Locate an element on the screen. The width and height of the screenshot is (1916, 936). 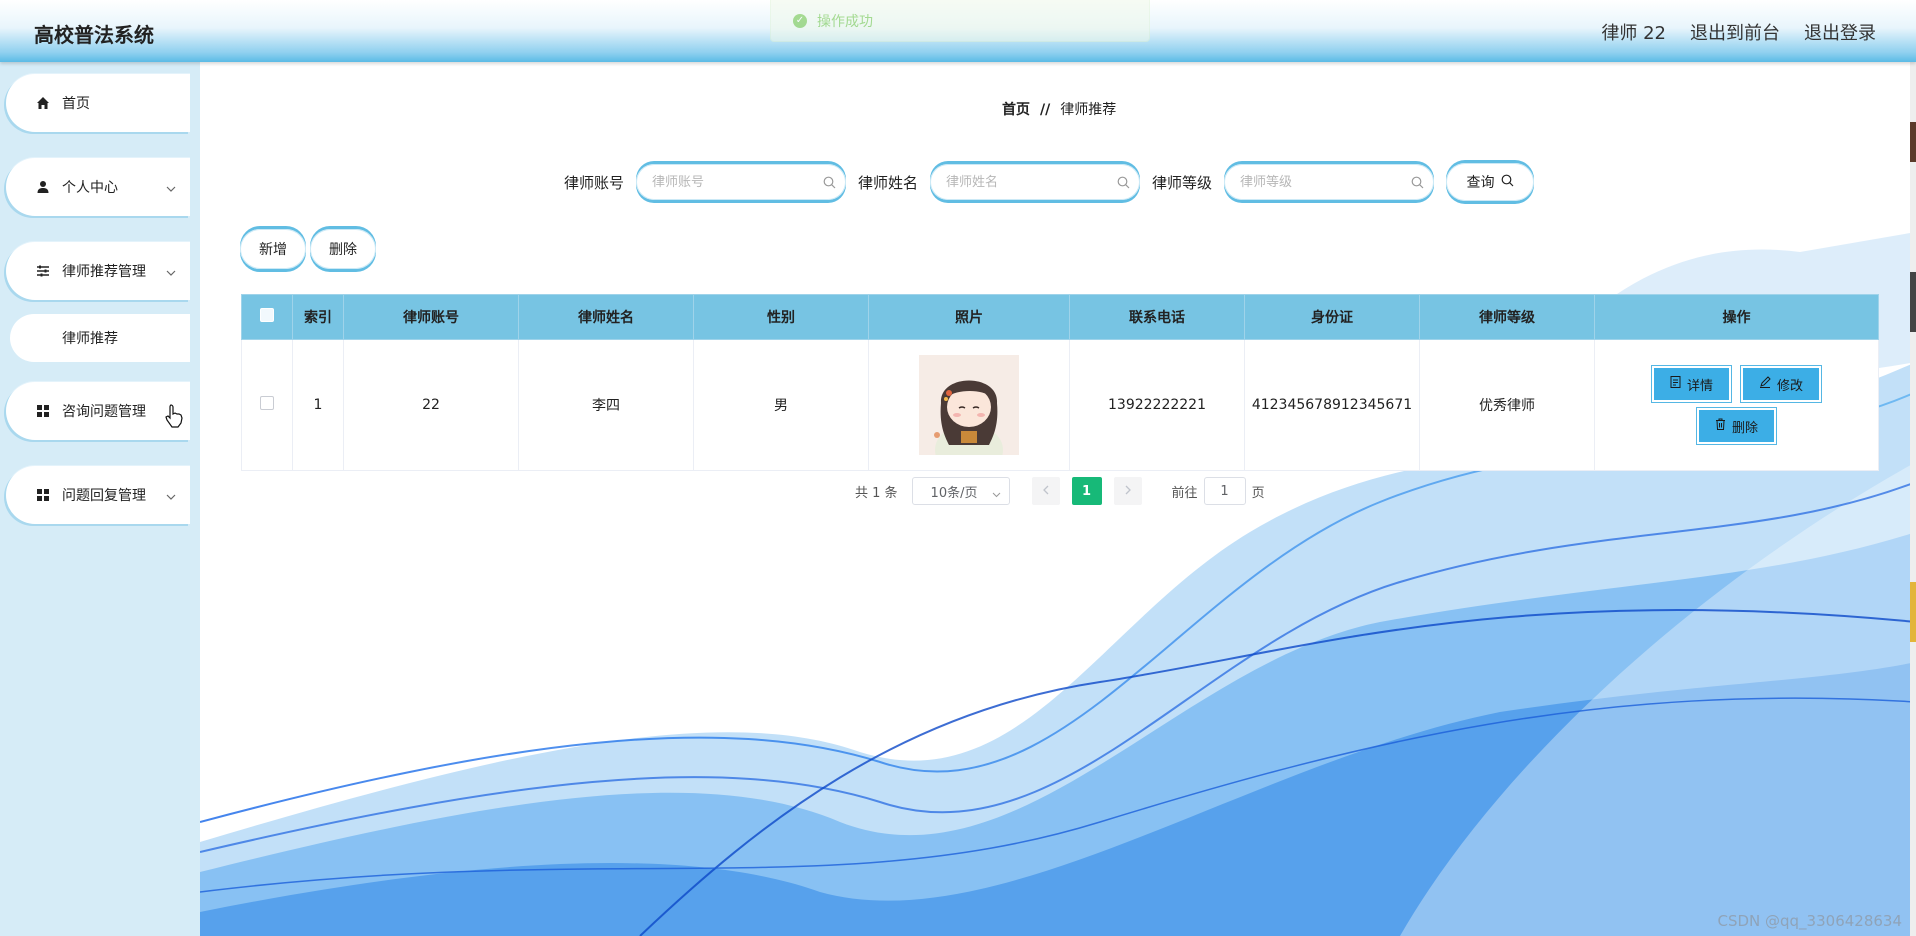
sidebar-item-consult-mgmt: 咨询问题管理 is located at coordinates (98, 411).